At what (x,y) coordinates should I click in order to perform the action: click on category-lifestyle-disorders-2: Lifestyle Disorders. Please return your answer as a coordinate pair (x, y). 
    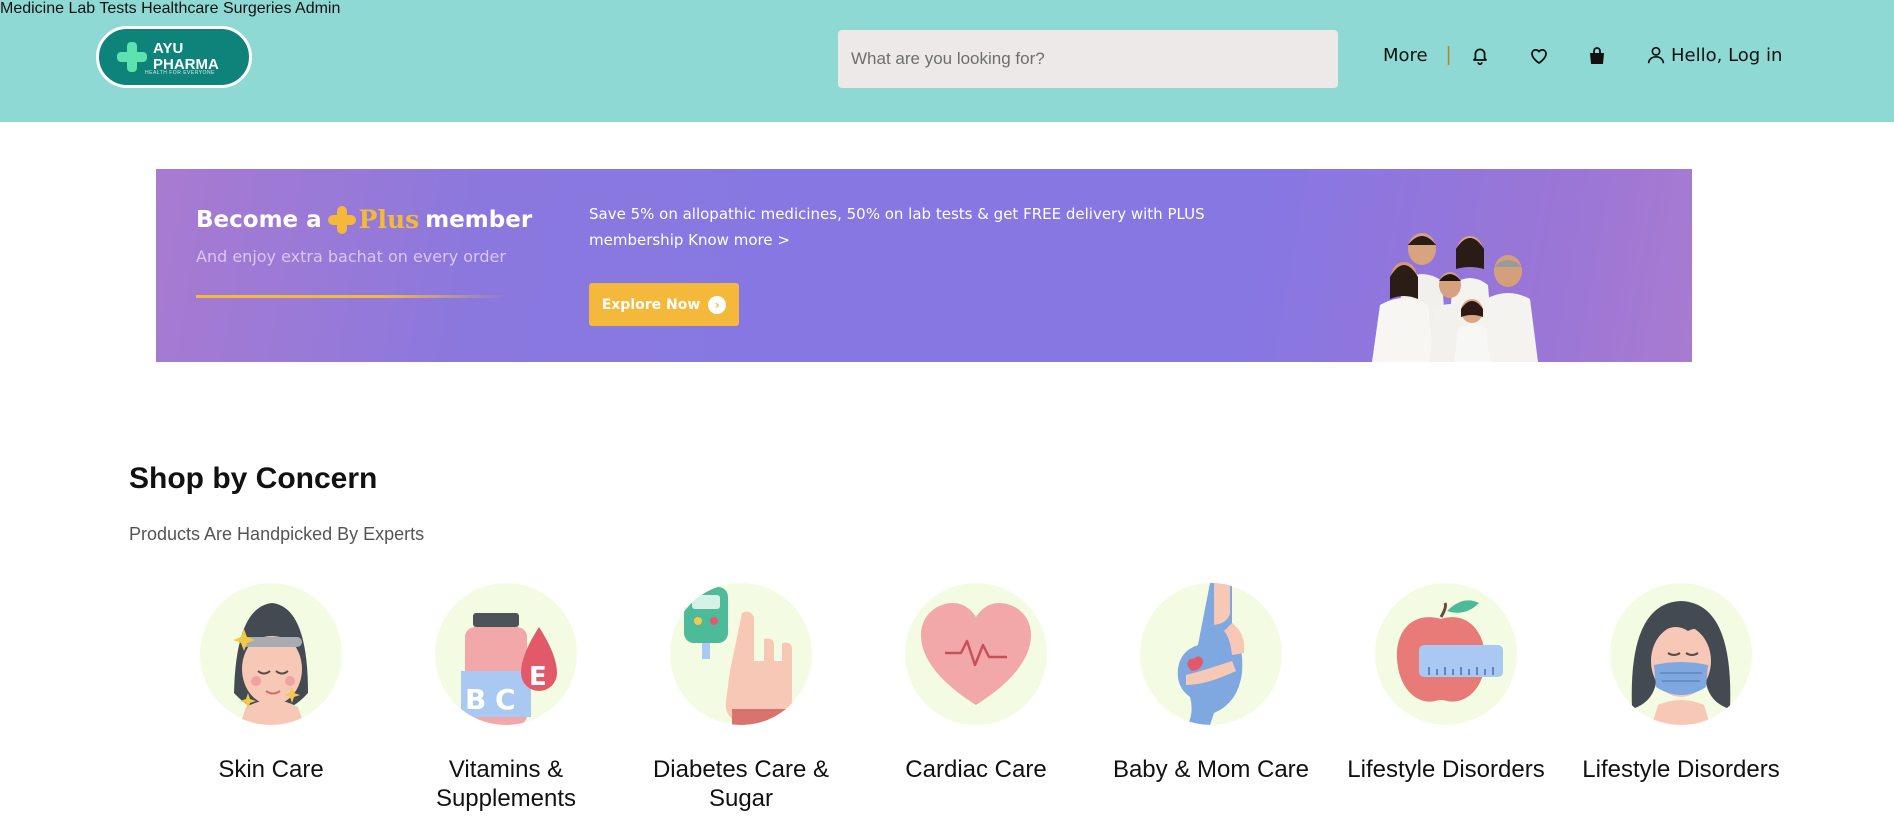
    Looking at the image, I should click on (1681, 683).